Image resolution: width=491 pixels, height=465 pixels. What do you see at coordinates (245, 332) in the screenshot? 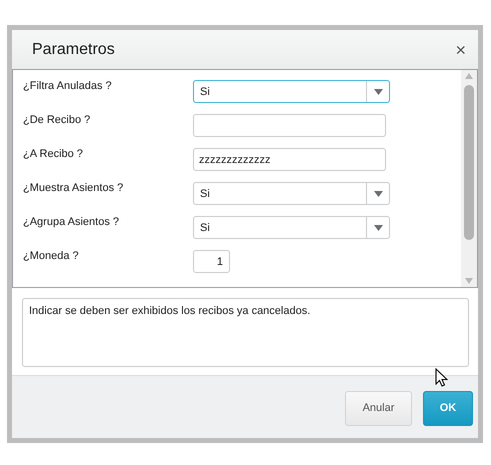
I see `help-text-box: Indicar se deben ser exhibidos los recibos ya cancelados.` at bounding box center [245, 332].